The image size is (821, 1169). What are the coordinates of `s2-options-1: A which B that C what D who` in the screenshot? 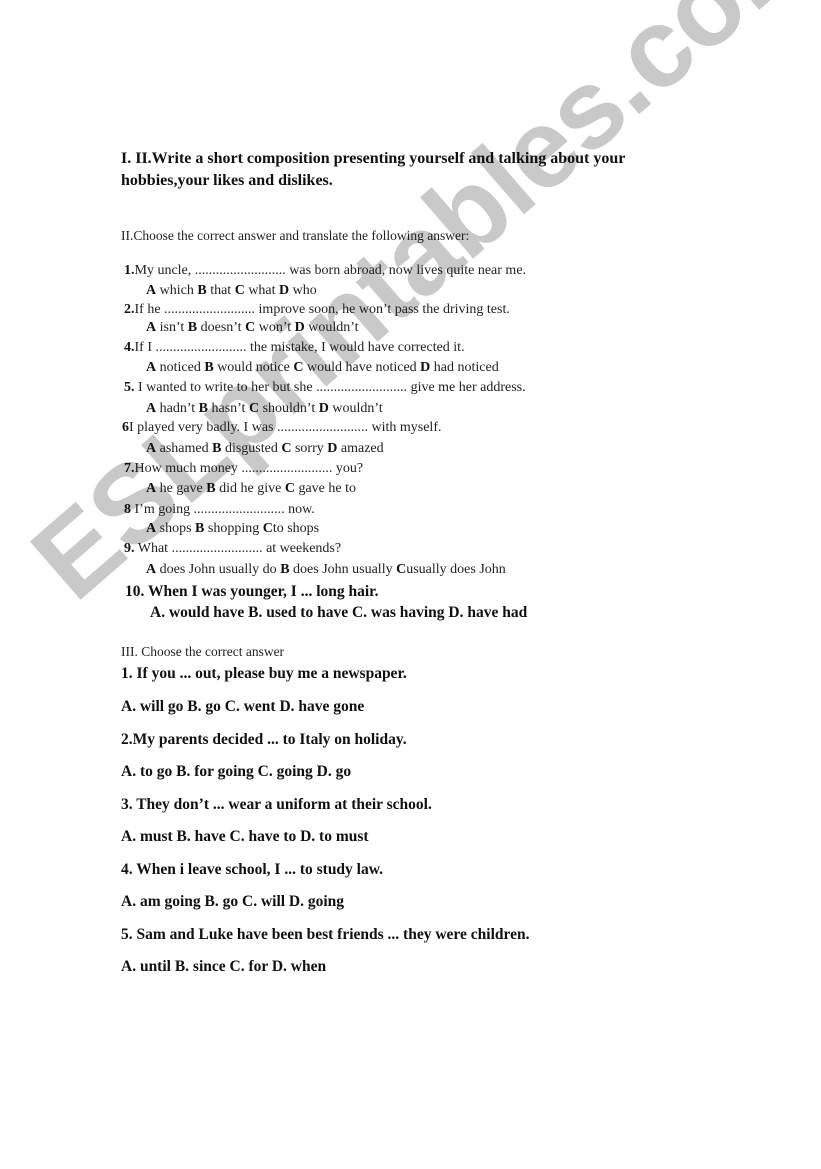 It's located at (231, 291).